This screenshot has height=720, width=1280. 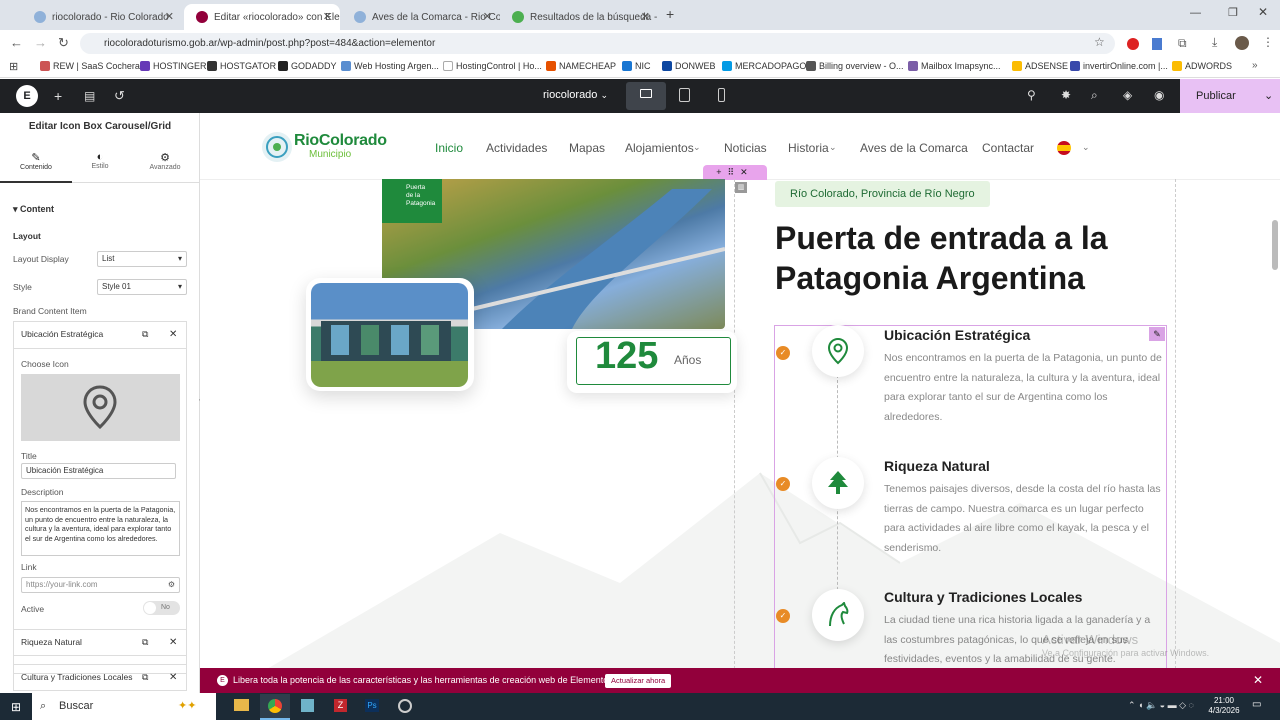 What do you see at coordinates (241, 66) in the screenshot?
I see `bookmark-item: HOSTGATOR` at bounding box center [241, 66].